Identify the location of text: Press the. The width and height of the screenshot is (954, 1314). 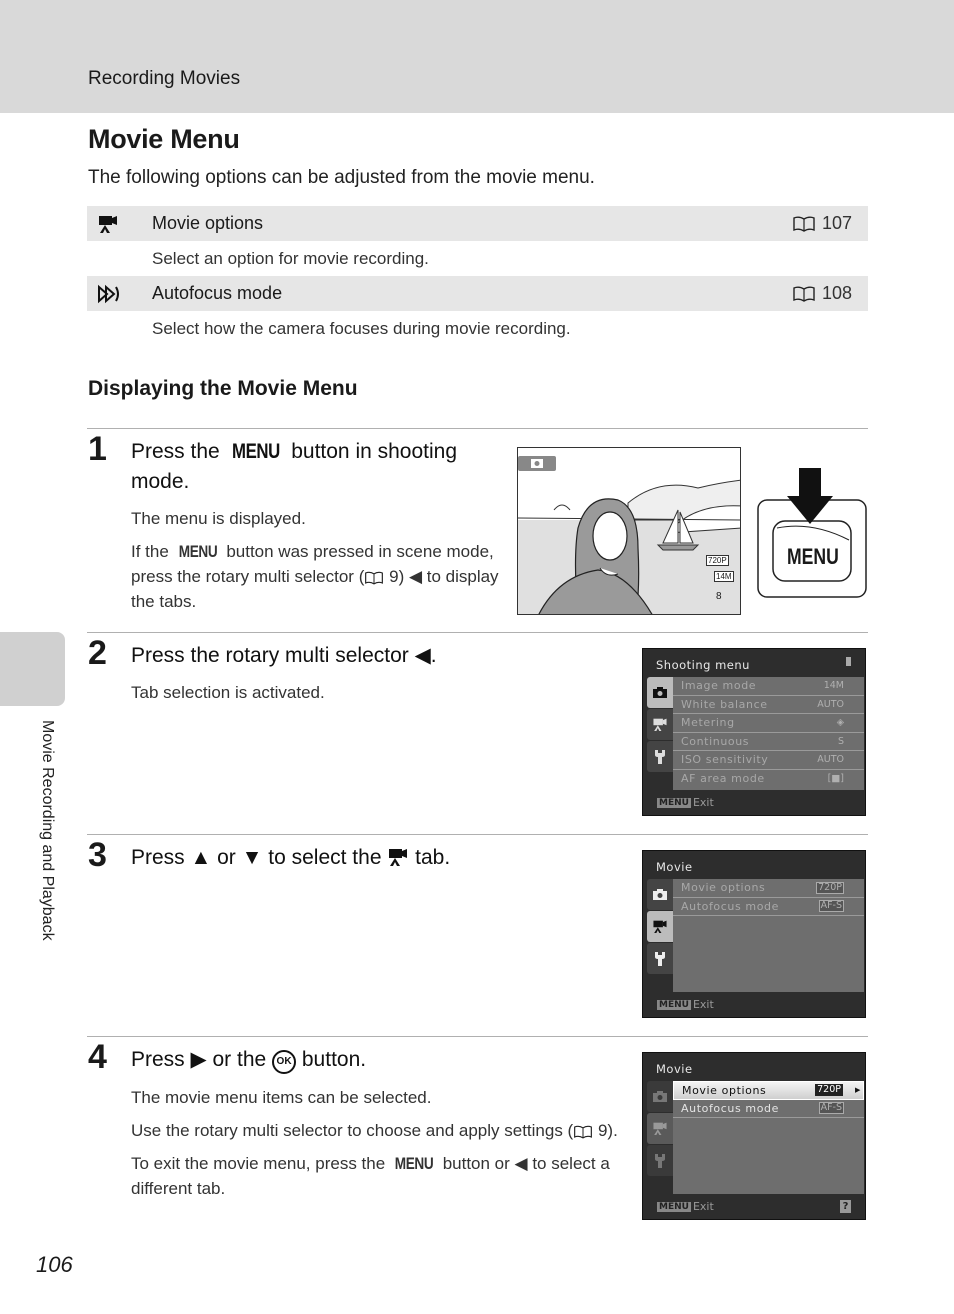
(178, 451).